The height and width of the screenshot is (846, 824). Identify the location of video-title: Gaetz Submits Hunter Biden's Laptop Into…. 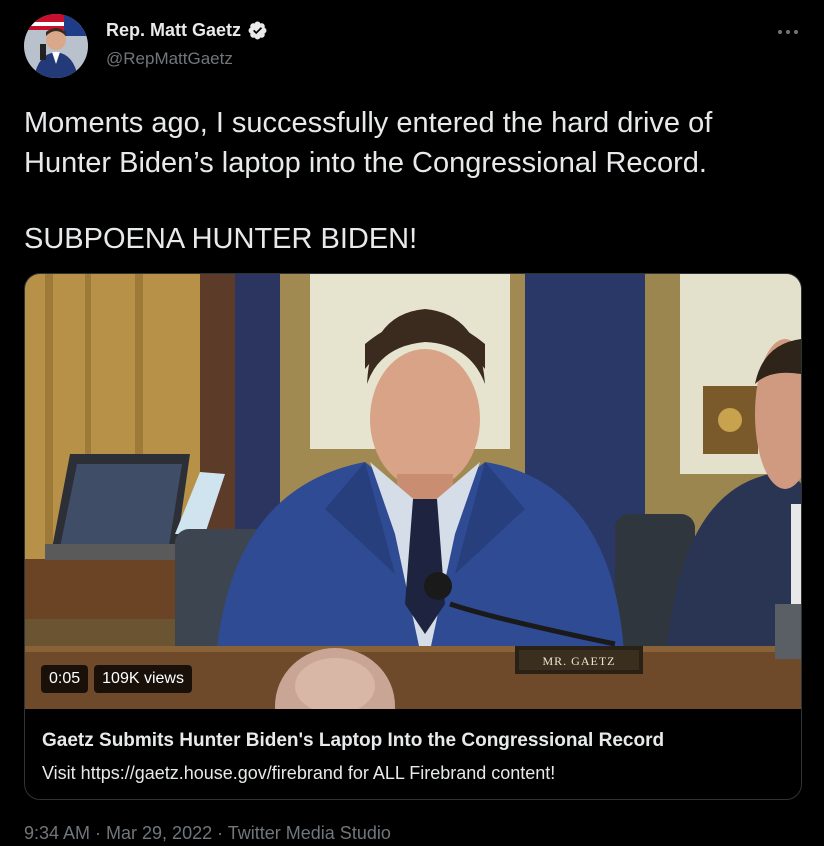
(353, 741).